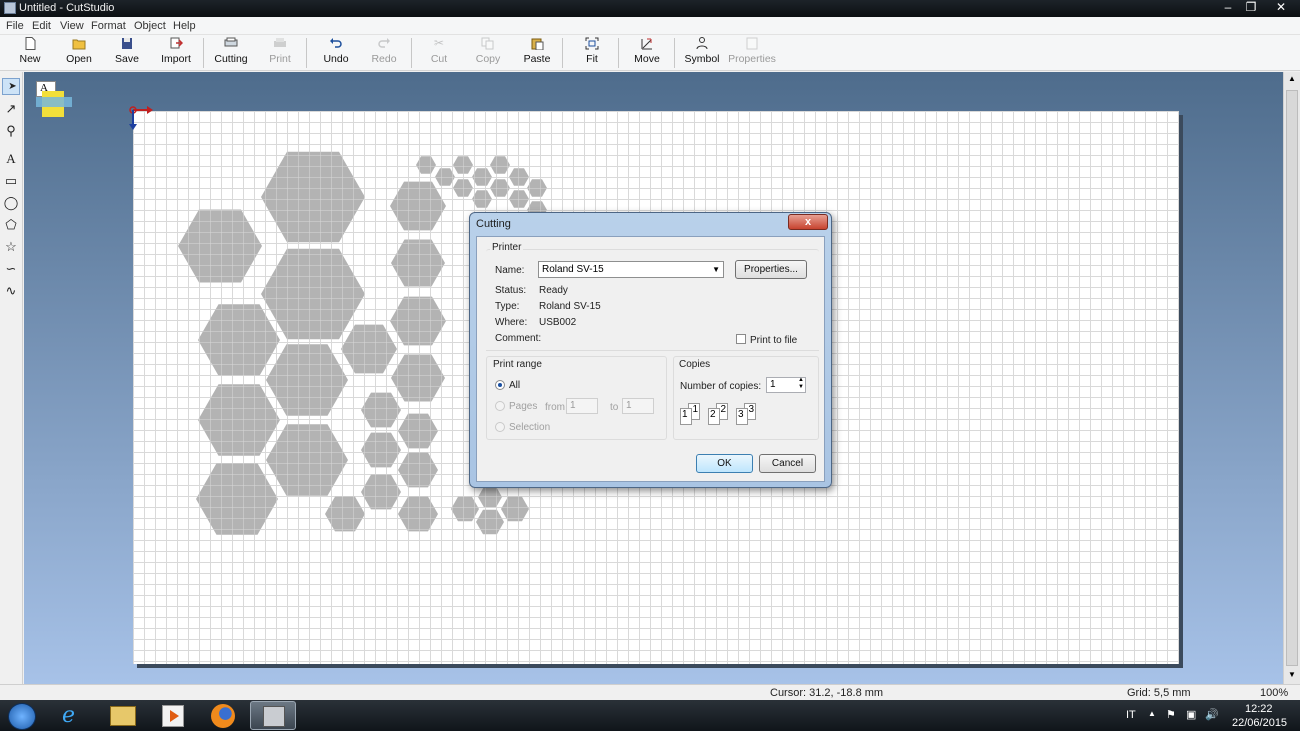 This screenshot has width=1300, height=731. Describe the element at coordinates (1171, 714) in the screenshot. I see `action-center-flag-icon: ⚑` at that location.